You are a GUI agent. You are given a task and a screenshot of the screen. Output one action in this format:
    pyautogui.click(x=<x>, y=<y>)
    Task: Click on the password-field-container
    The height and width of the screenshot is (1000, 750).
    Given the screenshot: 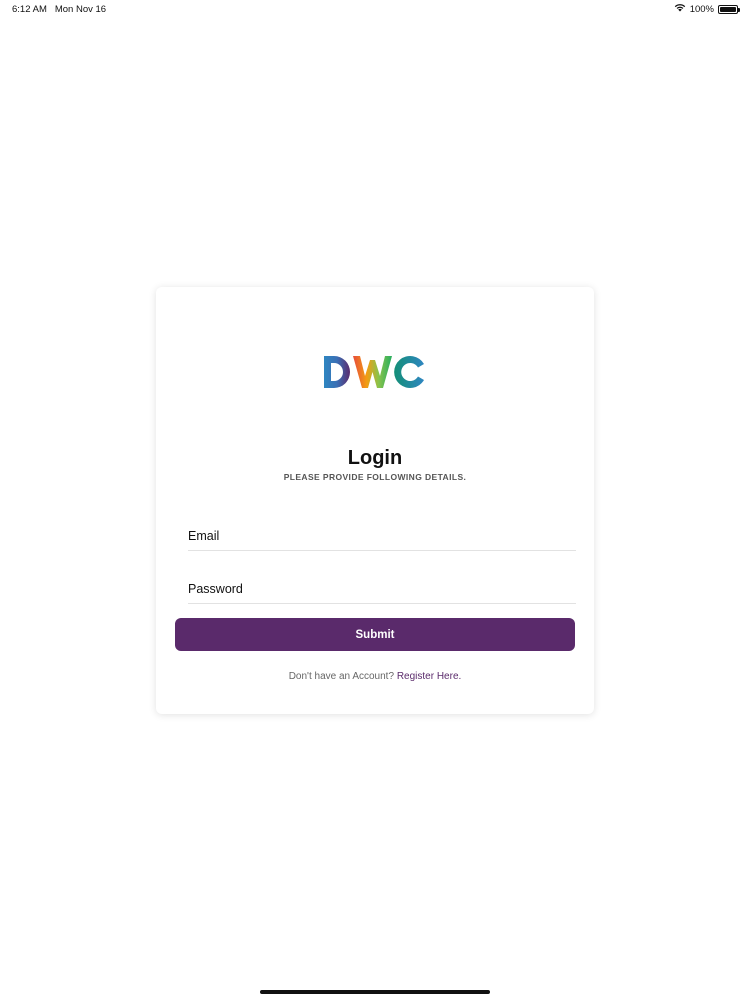 What is the action you would take?
    pyautogui.click(x=382, y=589)
    